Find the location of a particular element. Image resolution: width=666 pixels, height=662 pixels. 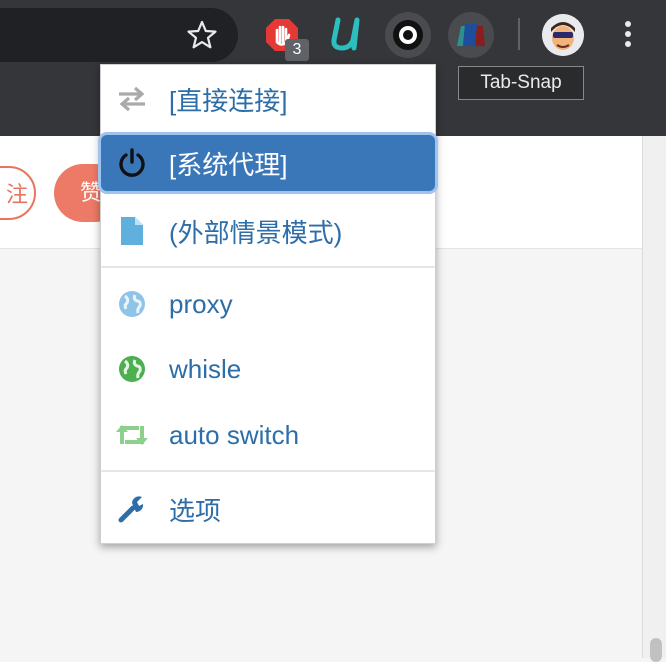

ring-extension-button is located at coordinates (408, 35).